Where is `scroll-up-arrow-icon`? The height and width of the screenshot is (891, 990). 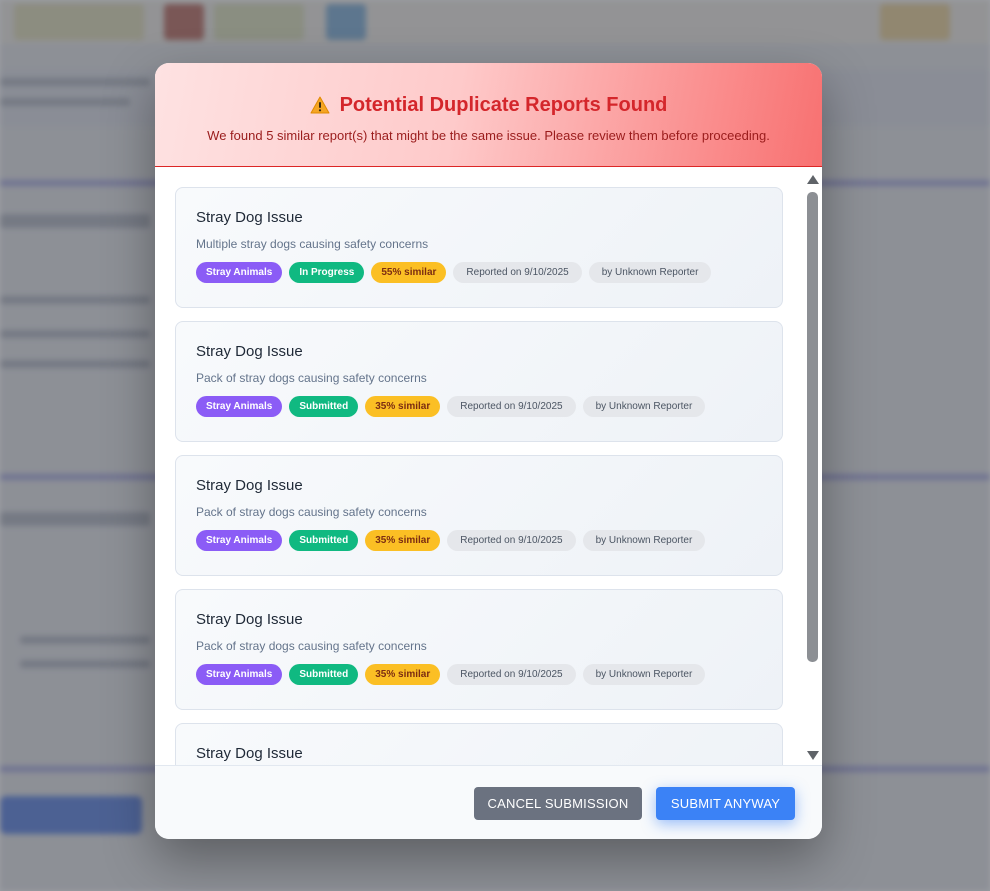 scroll-up-arrow-icon is located at coordinates (813, 179).